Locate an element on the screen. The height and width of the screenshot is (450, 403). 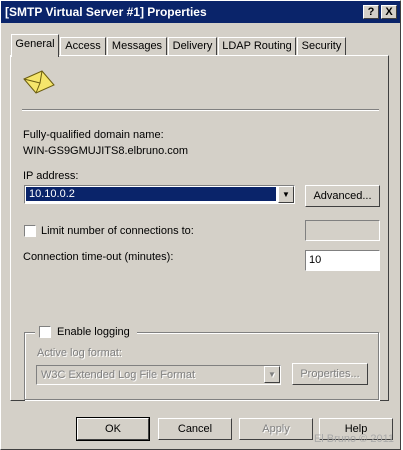
ip-address-label: IP address: is located at coordinates (51, 176).